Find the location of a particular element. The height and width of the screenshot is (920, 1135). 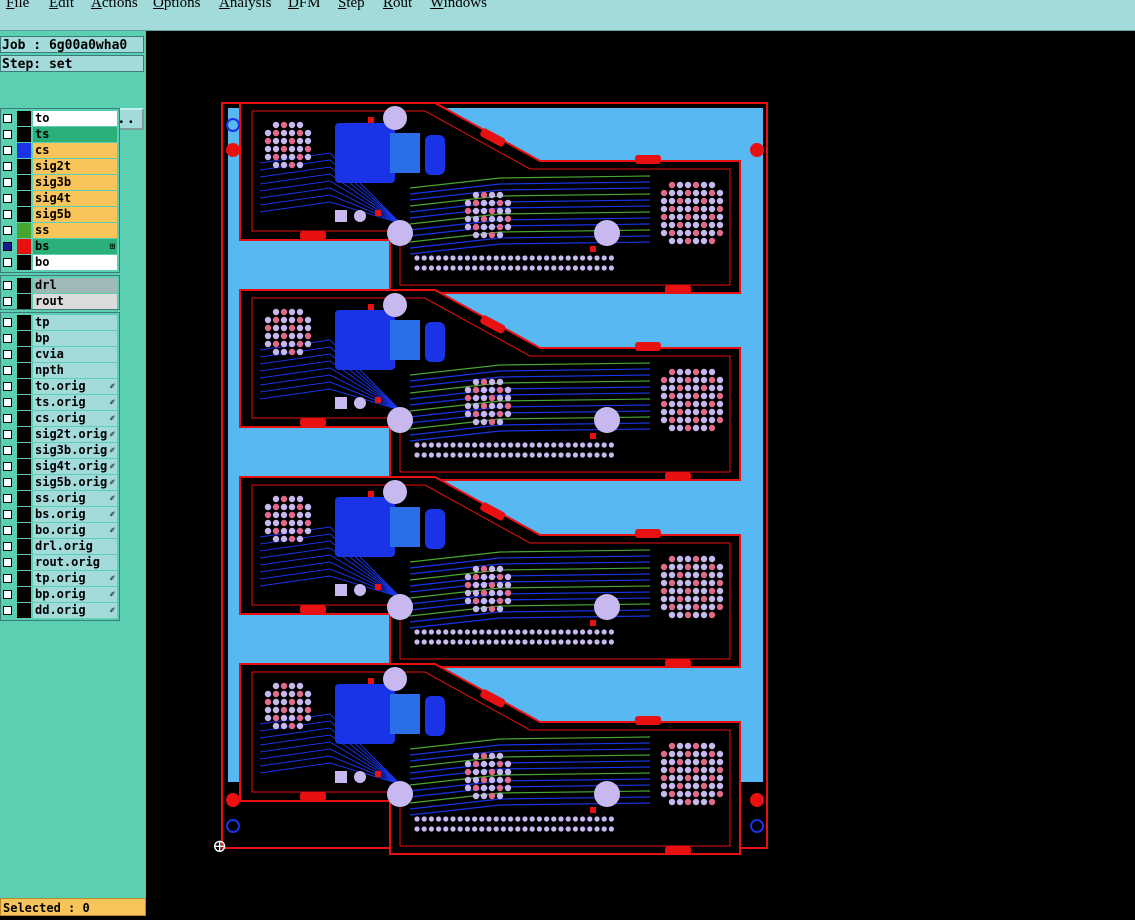

layer-row-npth: npth is located at coordinates (60, 371).